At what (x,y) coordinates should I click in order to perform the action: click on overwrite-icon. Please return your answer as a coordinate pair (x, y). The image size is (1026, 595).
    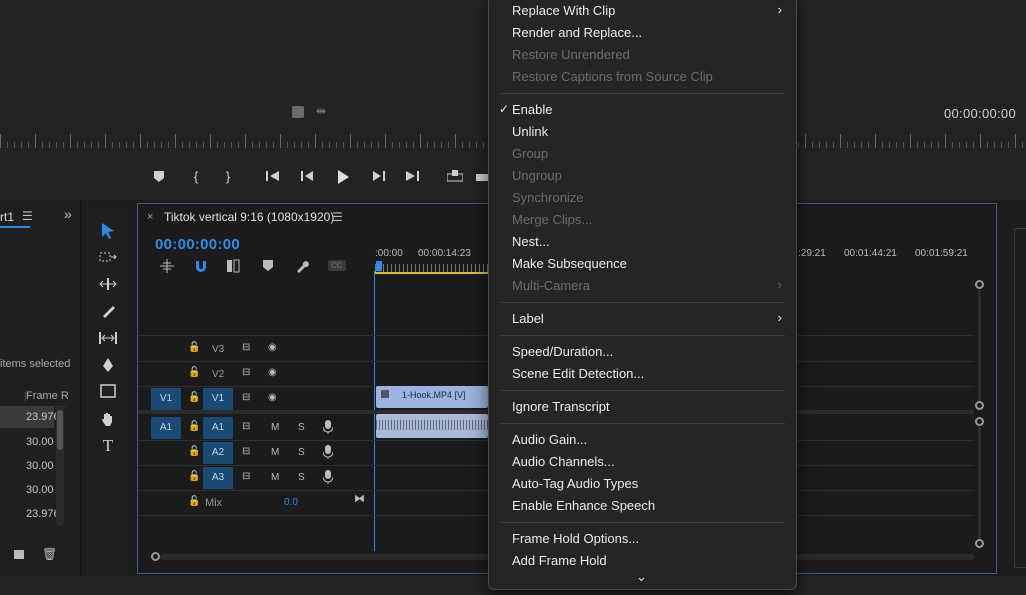
    Looking at the image, I should click on (482, 177).